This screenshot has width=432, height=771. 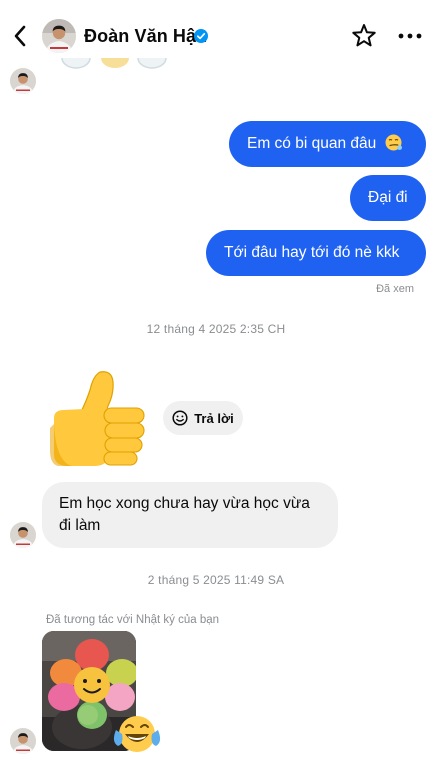 What do you see at coordinates (115, 66) in the screenshot?
I see `scrolled-emoji-row` at bounding box center [115, 66].